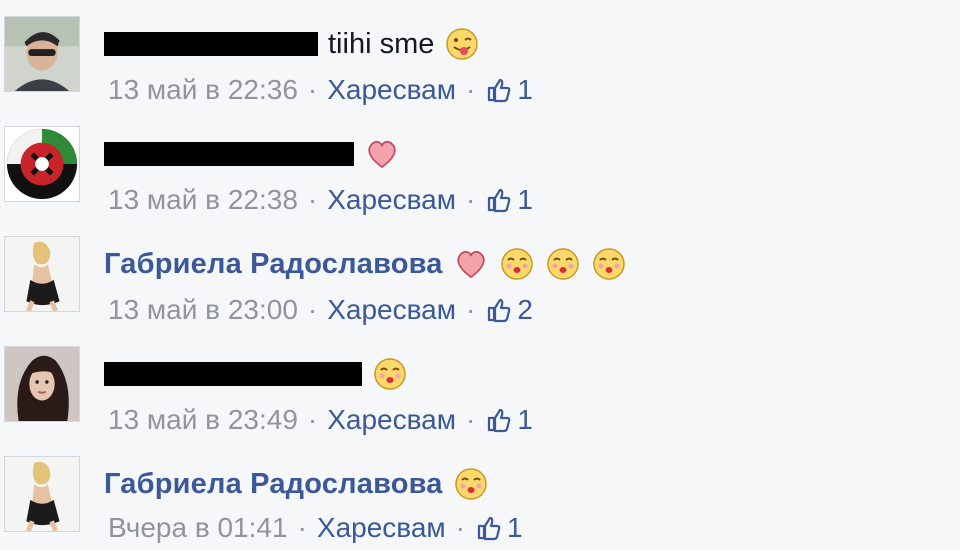 The height and width of the screenshot is (550, 960). Describe the element at coordinates (320, 90) in the screenshot. I see `comment-meta: 13 май в 22:36 · Харесвам · 1` at that location.